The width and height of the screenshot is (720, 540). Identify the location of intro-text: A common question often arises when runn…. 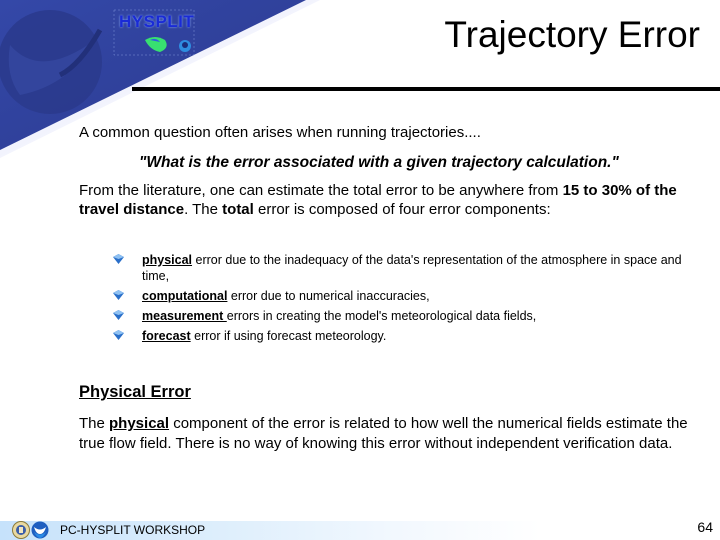
(280, 132).